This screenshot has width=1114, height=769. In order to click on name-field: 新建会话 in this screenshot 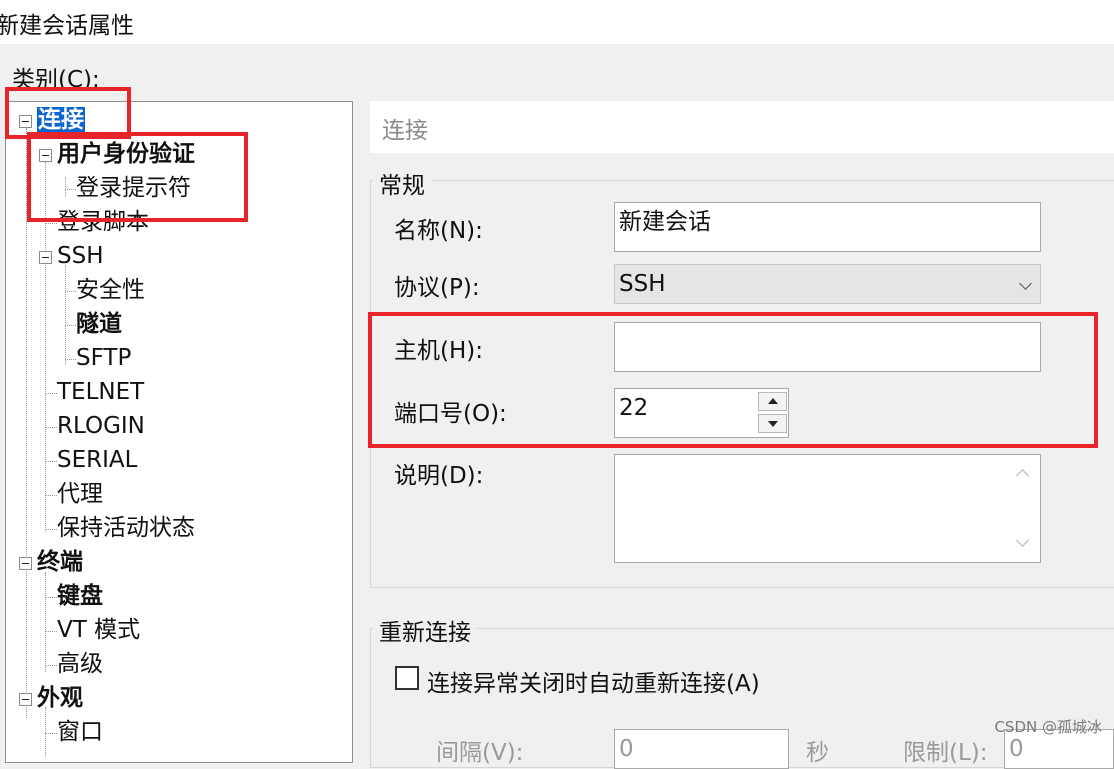, I will do `click(827, 227)`.